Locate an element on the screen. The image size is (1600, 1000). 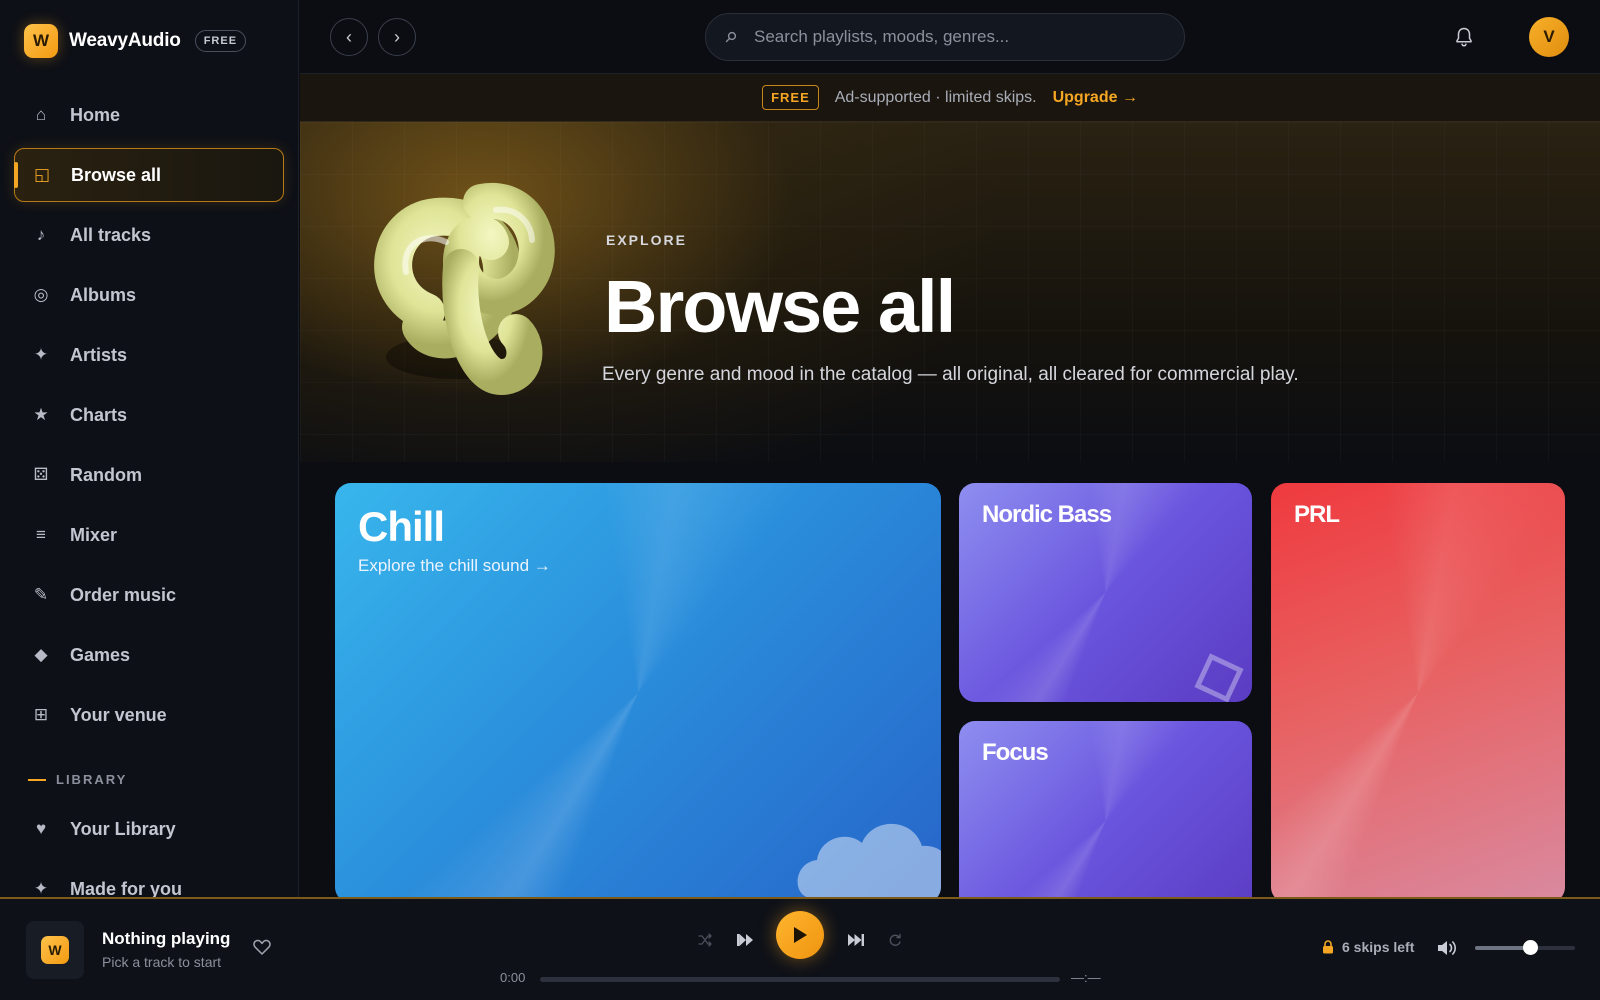
play-button is located at coordinates (800, 935).